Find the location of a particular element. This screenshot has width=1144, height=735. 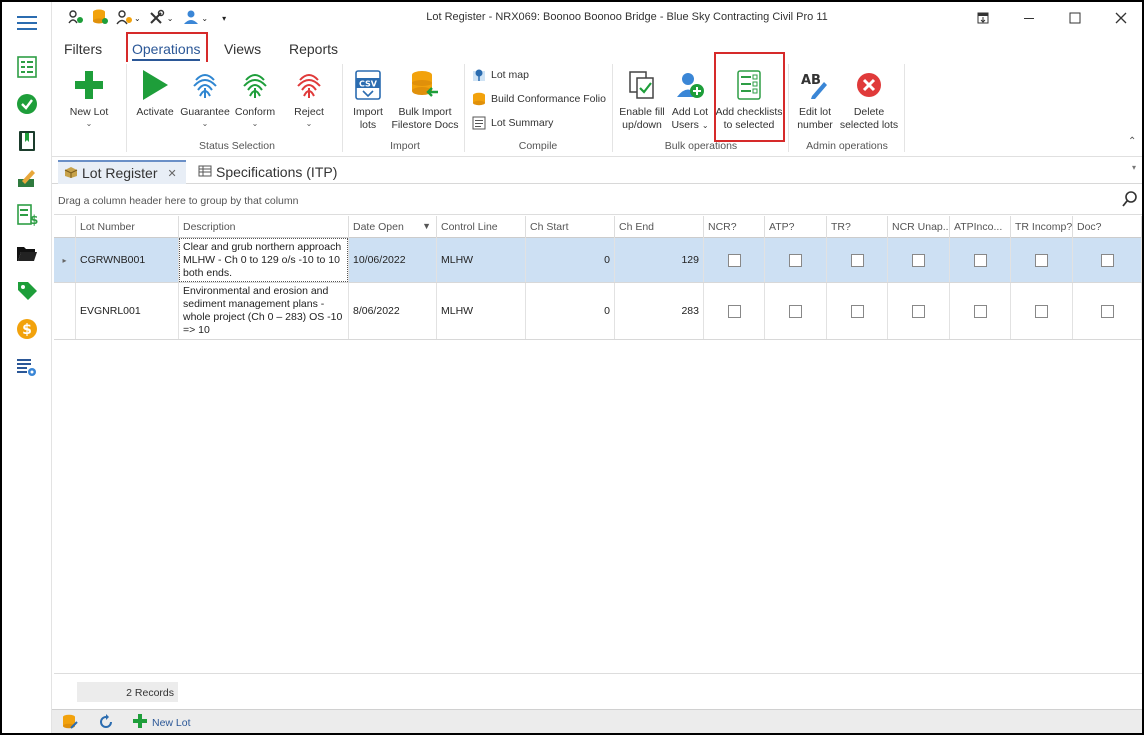

ribbon-separator is located at coordinates (126, 108).